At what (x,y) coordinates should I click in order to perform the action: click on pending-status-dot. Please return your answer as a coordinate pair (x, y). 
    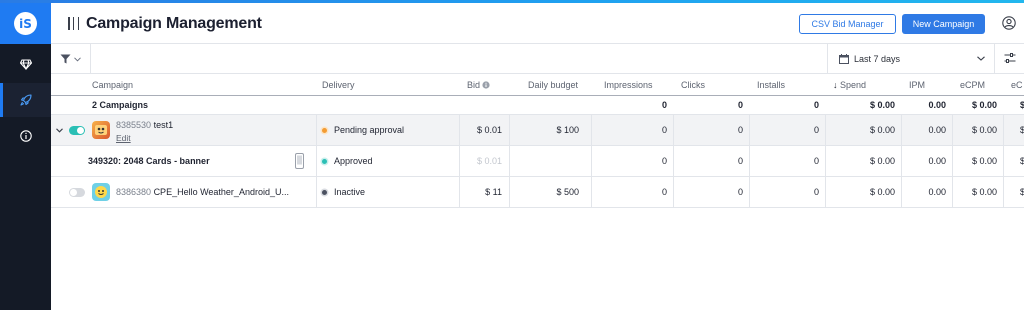
    Looking at the image, I should click on (324, 130).